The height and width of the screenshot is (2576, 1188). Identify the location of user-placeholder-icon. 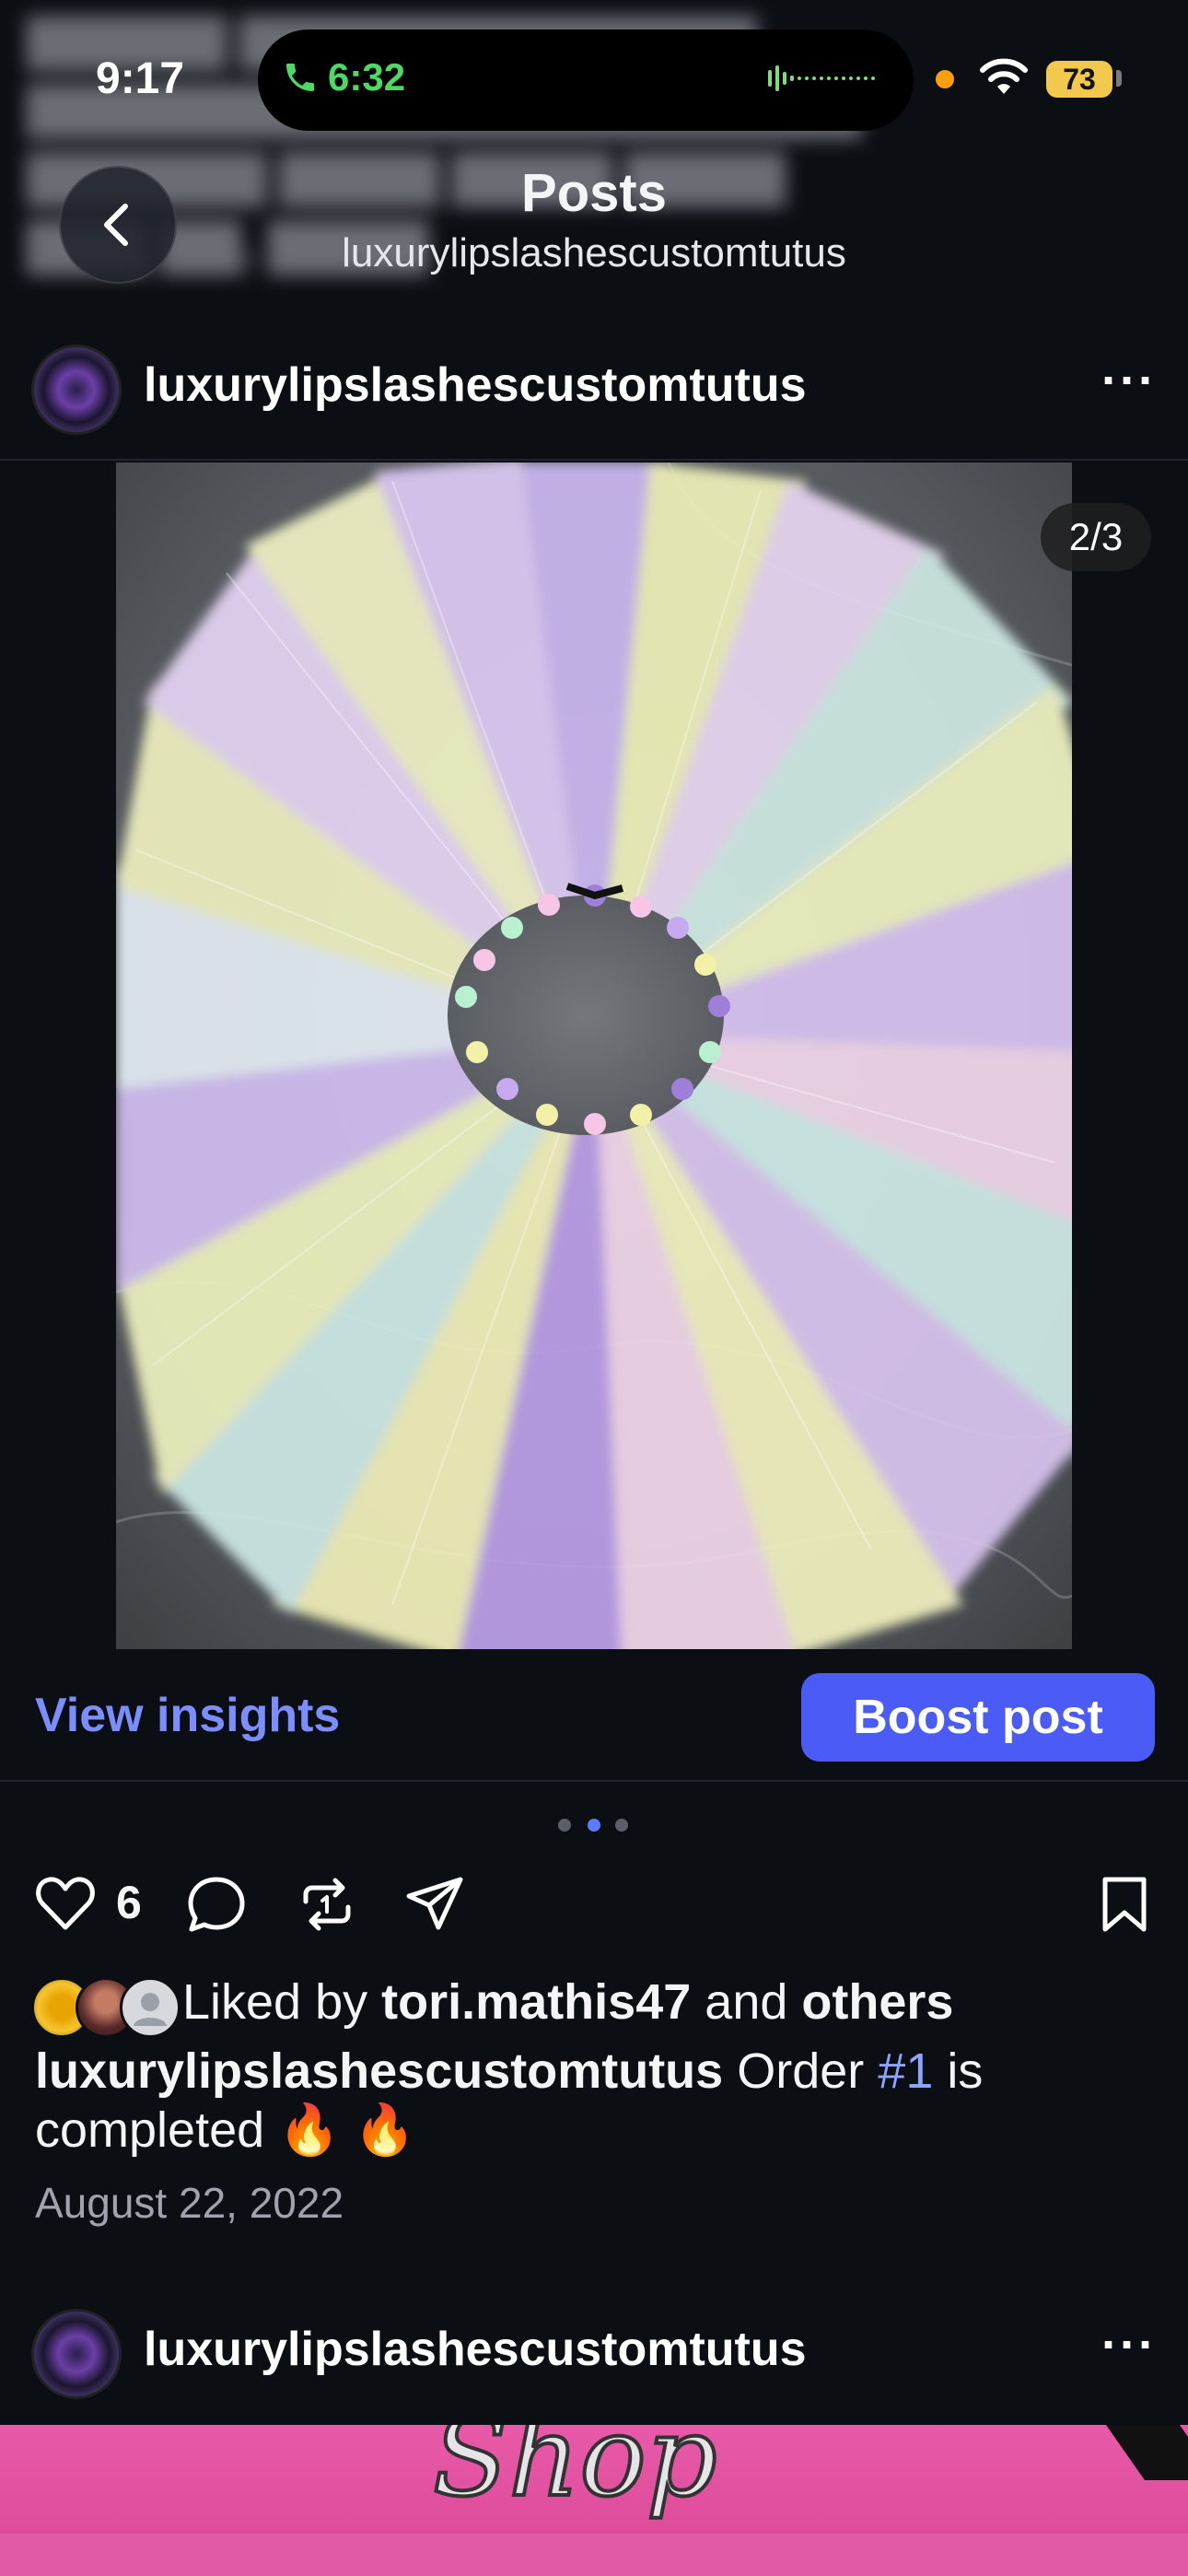
(150, 2009).